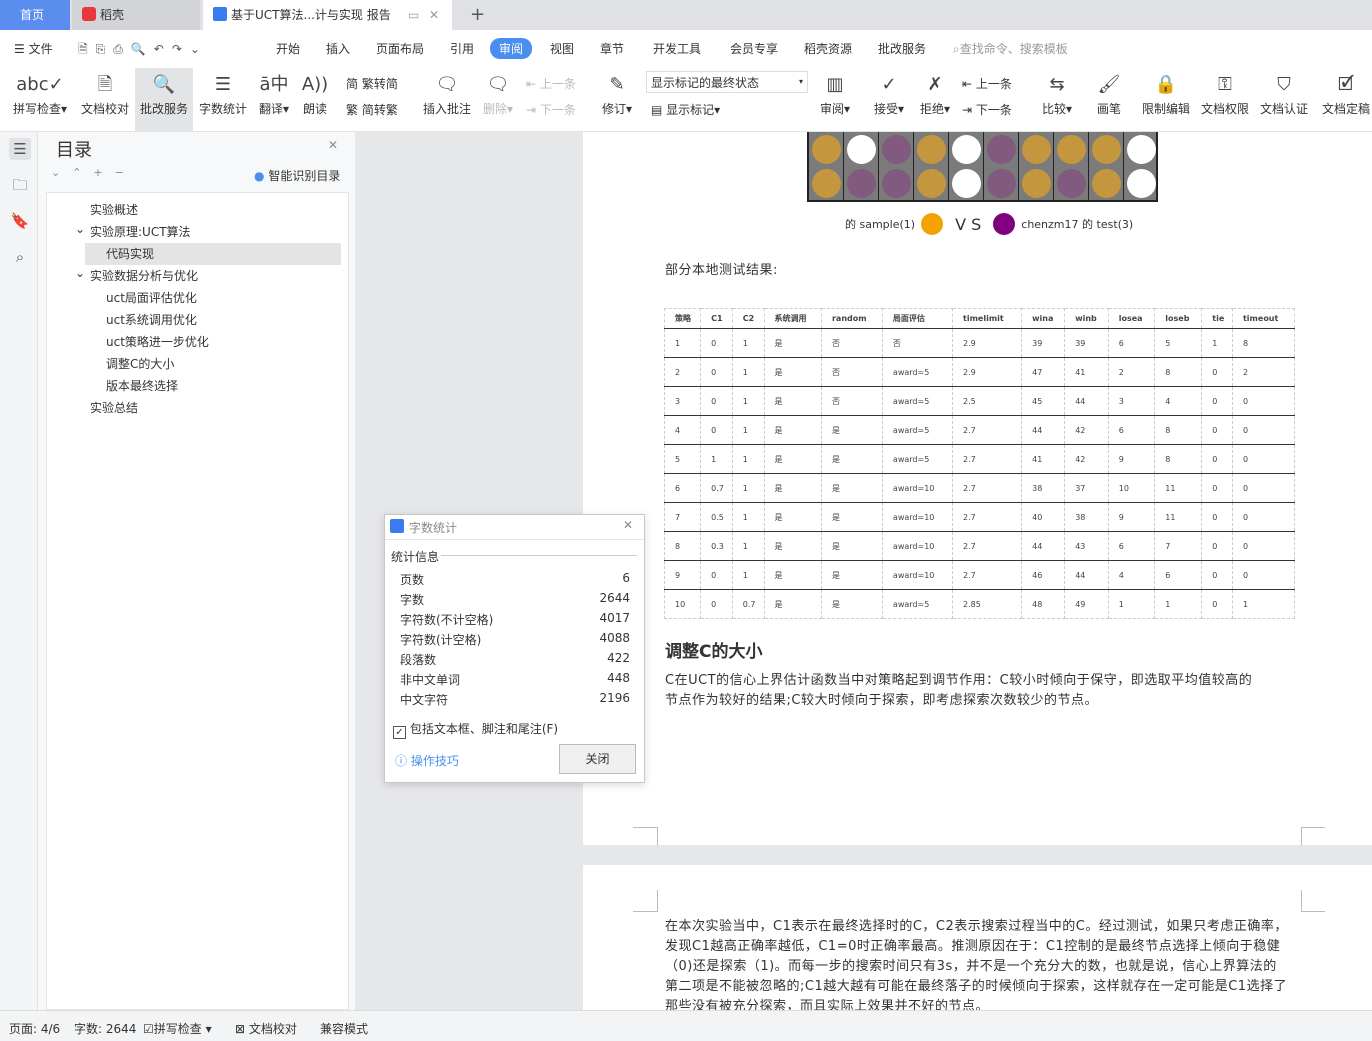 Image resolution: width=1372 pixels, height=1041 pixels. Describe the element at coordinates (843, 167) in the screenshot. I see `board-column-divider` at that location.